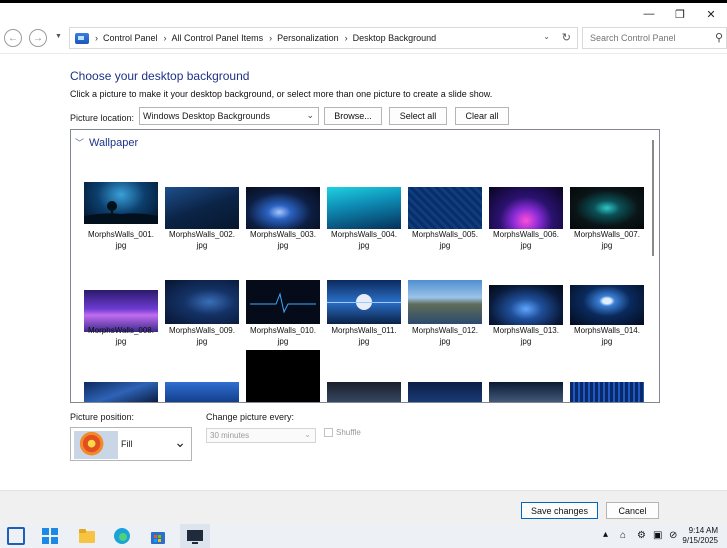 This screenshot has width=727, height=548. What do you see at coordinates (261, 435) in the screenshot?
I see `change-interval-select: 30 minutes ⌄` at bounding box center [261, 435].